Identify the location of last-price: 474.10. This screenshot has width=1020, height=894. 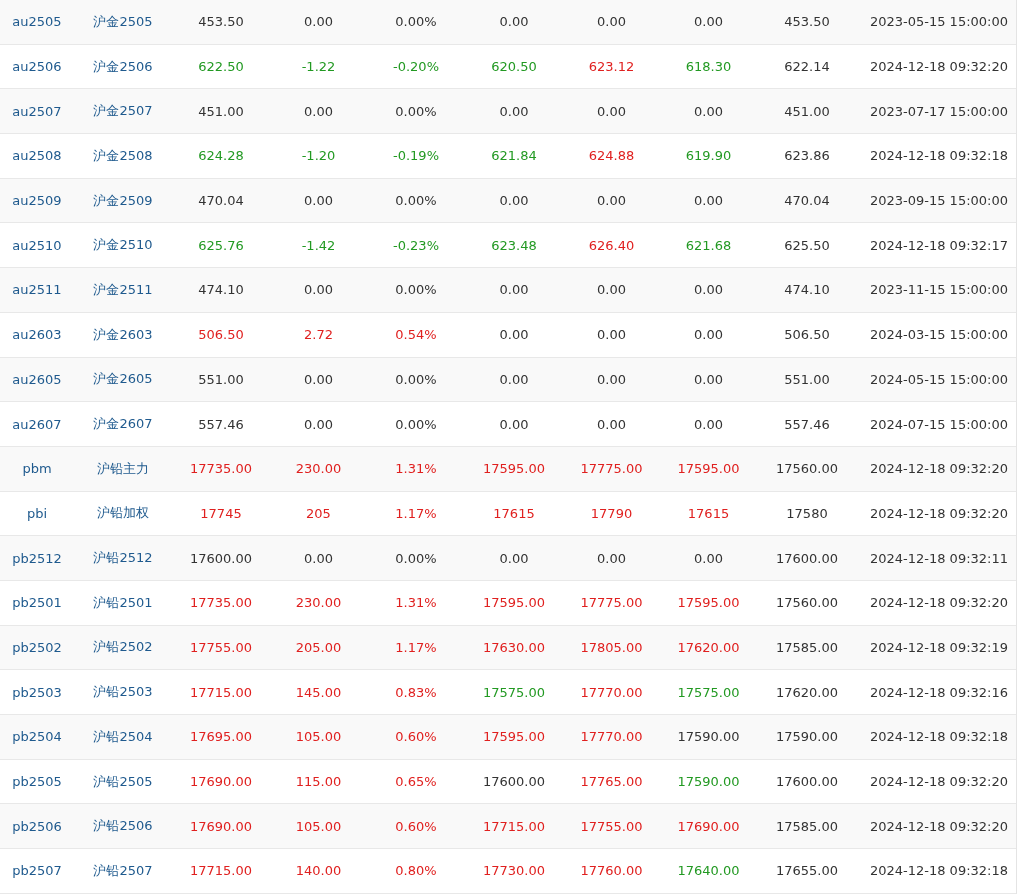
(221, 290).